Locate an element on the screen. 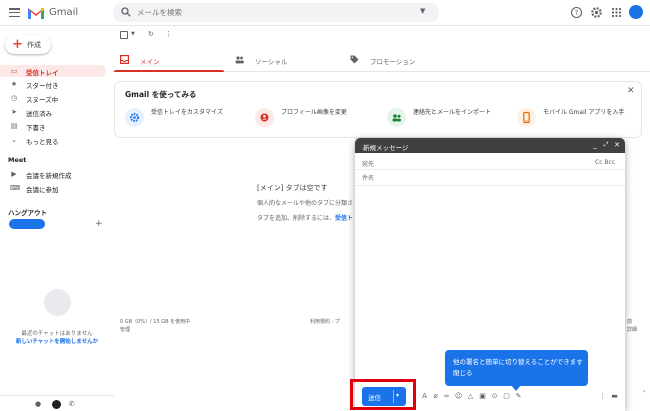  manage-storage-link: 管理 is located at coordinates (125, 329).